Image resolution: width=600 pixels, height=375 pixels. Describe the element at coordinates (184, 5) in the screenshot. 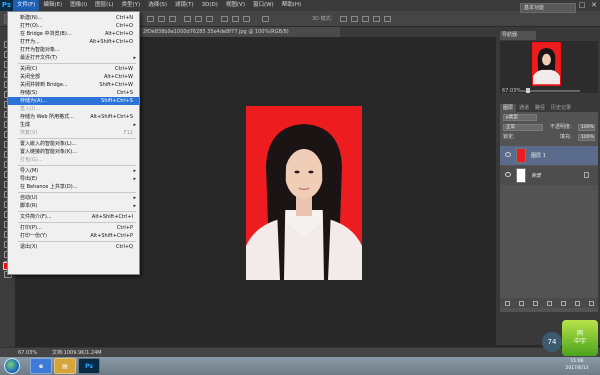

I see `menu-item: 滤镜(T)` at that location.